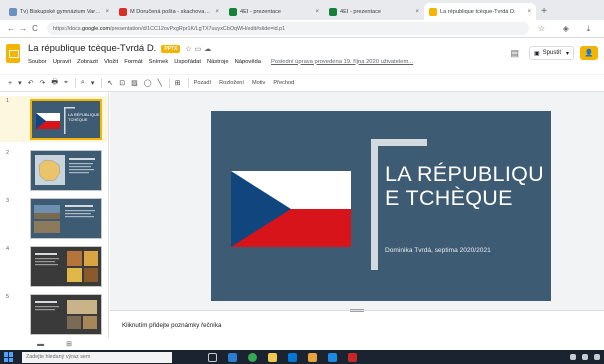 This screenshot has height=364, width=604. What do you see at coordinates (69, 344) in the screenshot?
I see `grid-view-icon: ⊞` at bounding box center [69, 344].